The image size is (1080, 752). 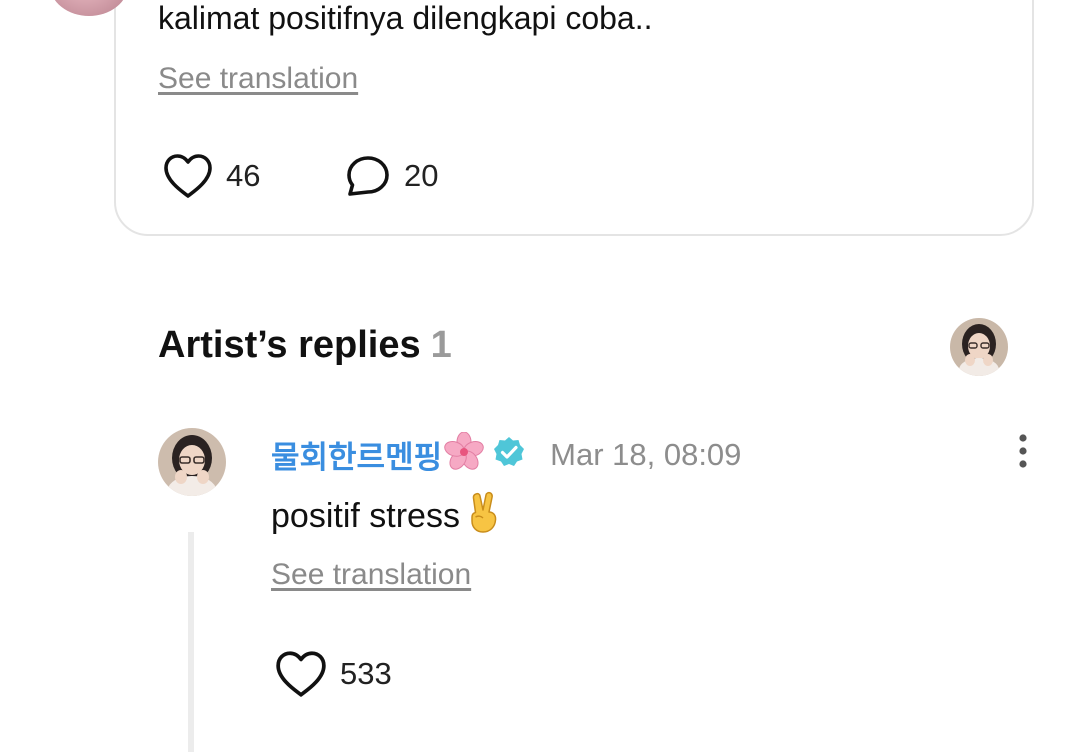 What do you see at coordinates (509, 454) in the screenshot?
I see `verified-badge-icon` at bounding box center [509, 454].